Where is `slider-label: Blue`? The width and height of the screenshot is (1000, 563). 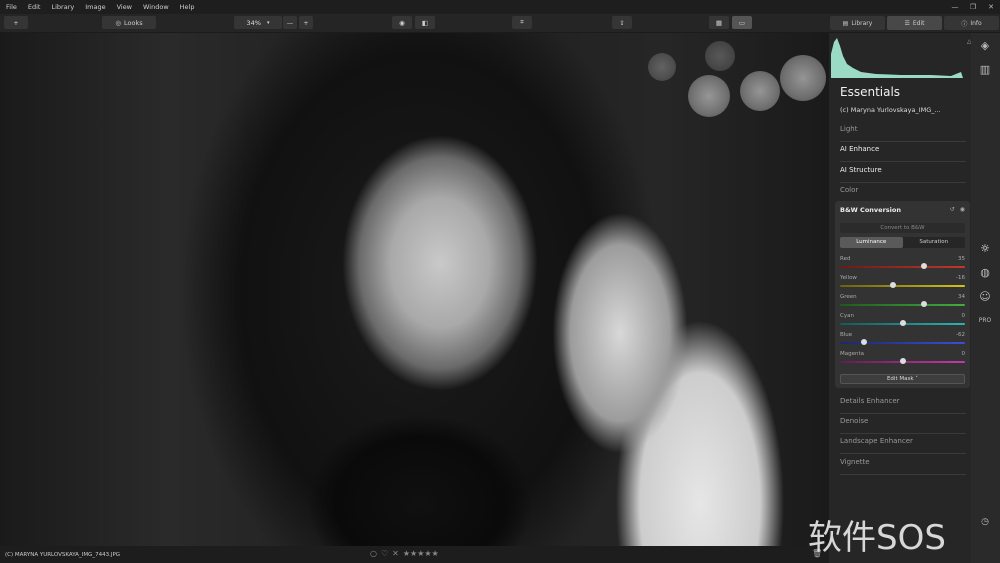
slider-label: Blue is located at coordinates (846, 335).